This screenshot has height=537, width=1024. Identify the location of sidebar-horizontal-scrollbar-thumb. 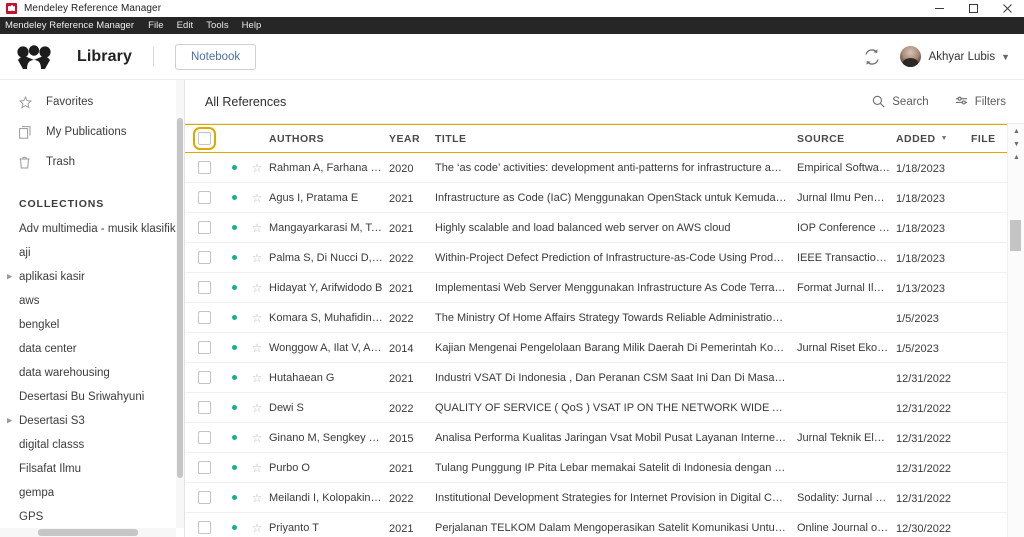
(88, 532).